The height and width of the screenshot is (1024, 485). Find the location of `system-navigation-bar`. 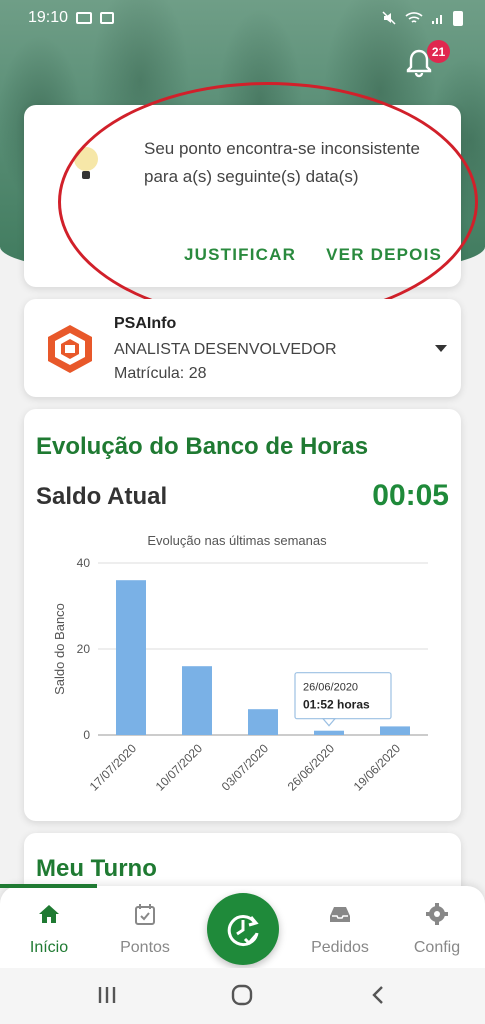

system-navigation-bar is located at coordinates (242, 996).